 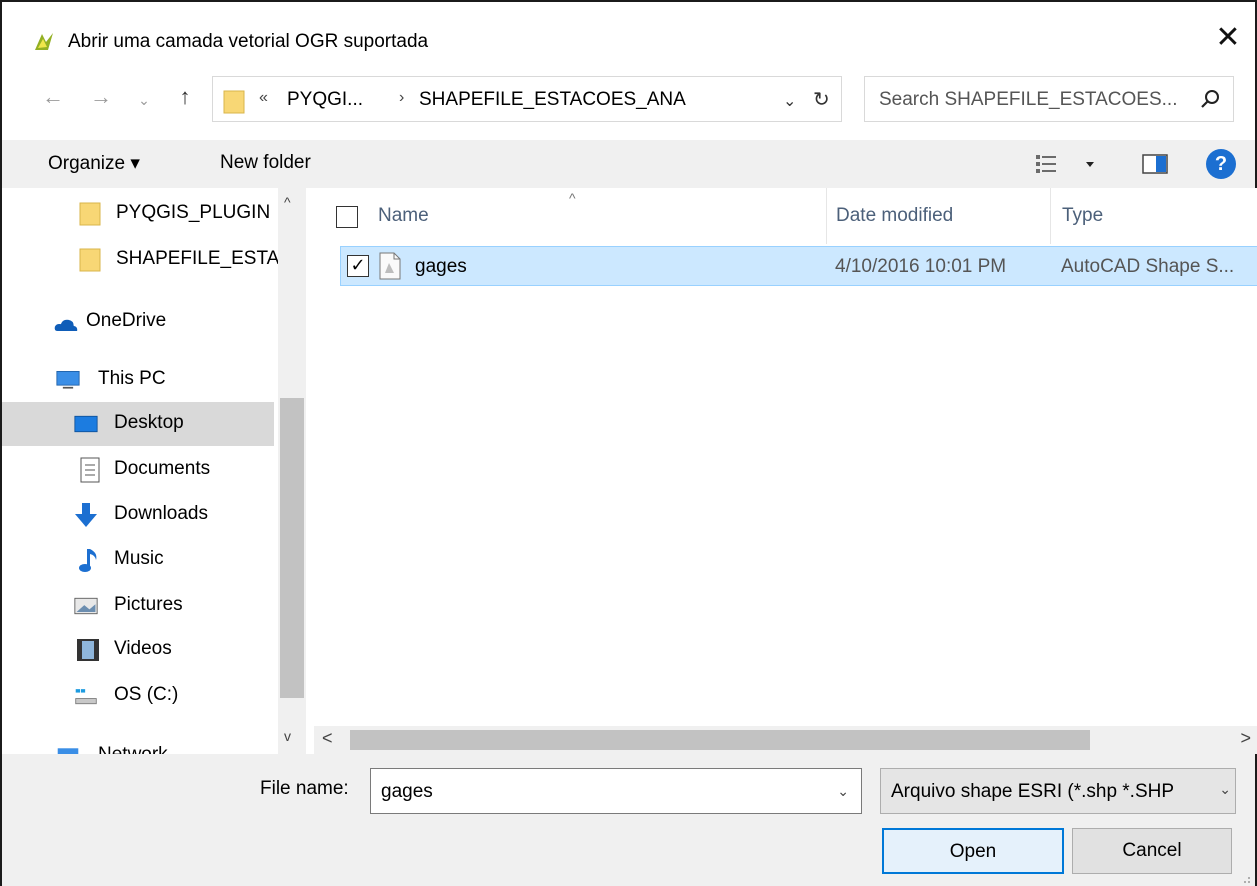 I want to click on back-button: ←, so click(x=53, y=99).